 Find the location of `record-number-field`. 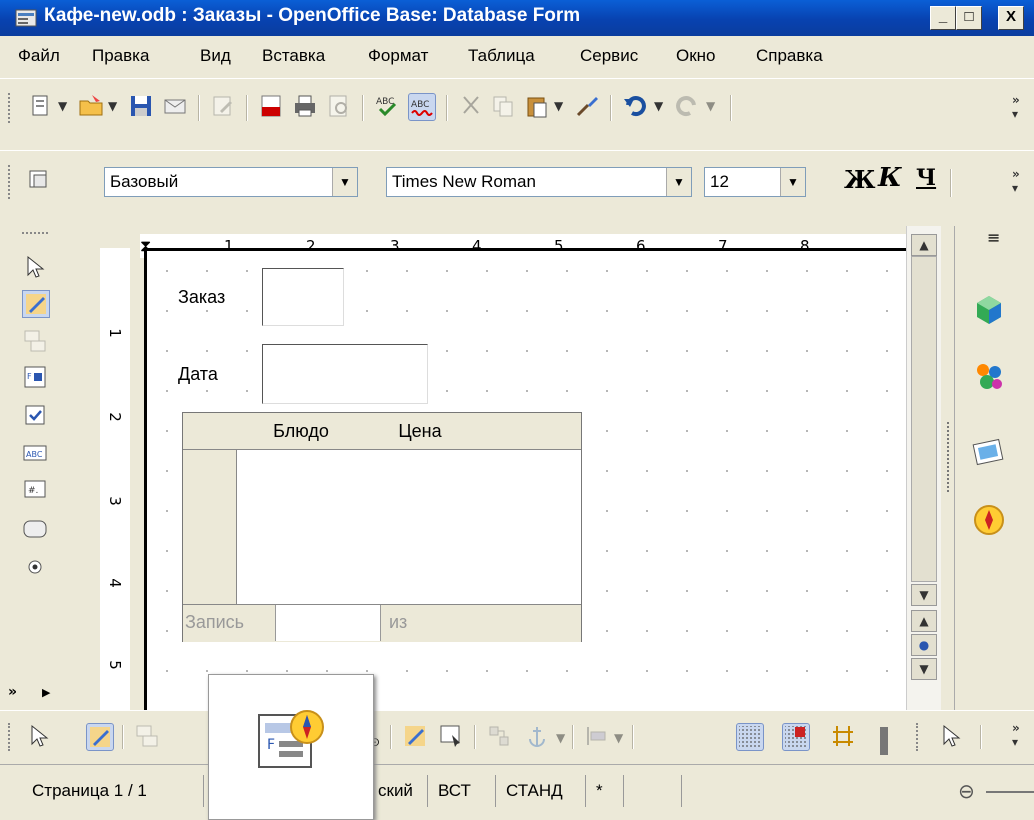

record-number-field is located at coordinates (328, 623).